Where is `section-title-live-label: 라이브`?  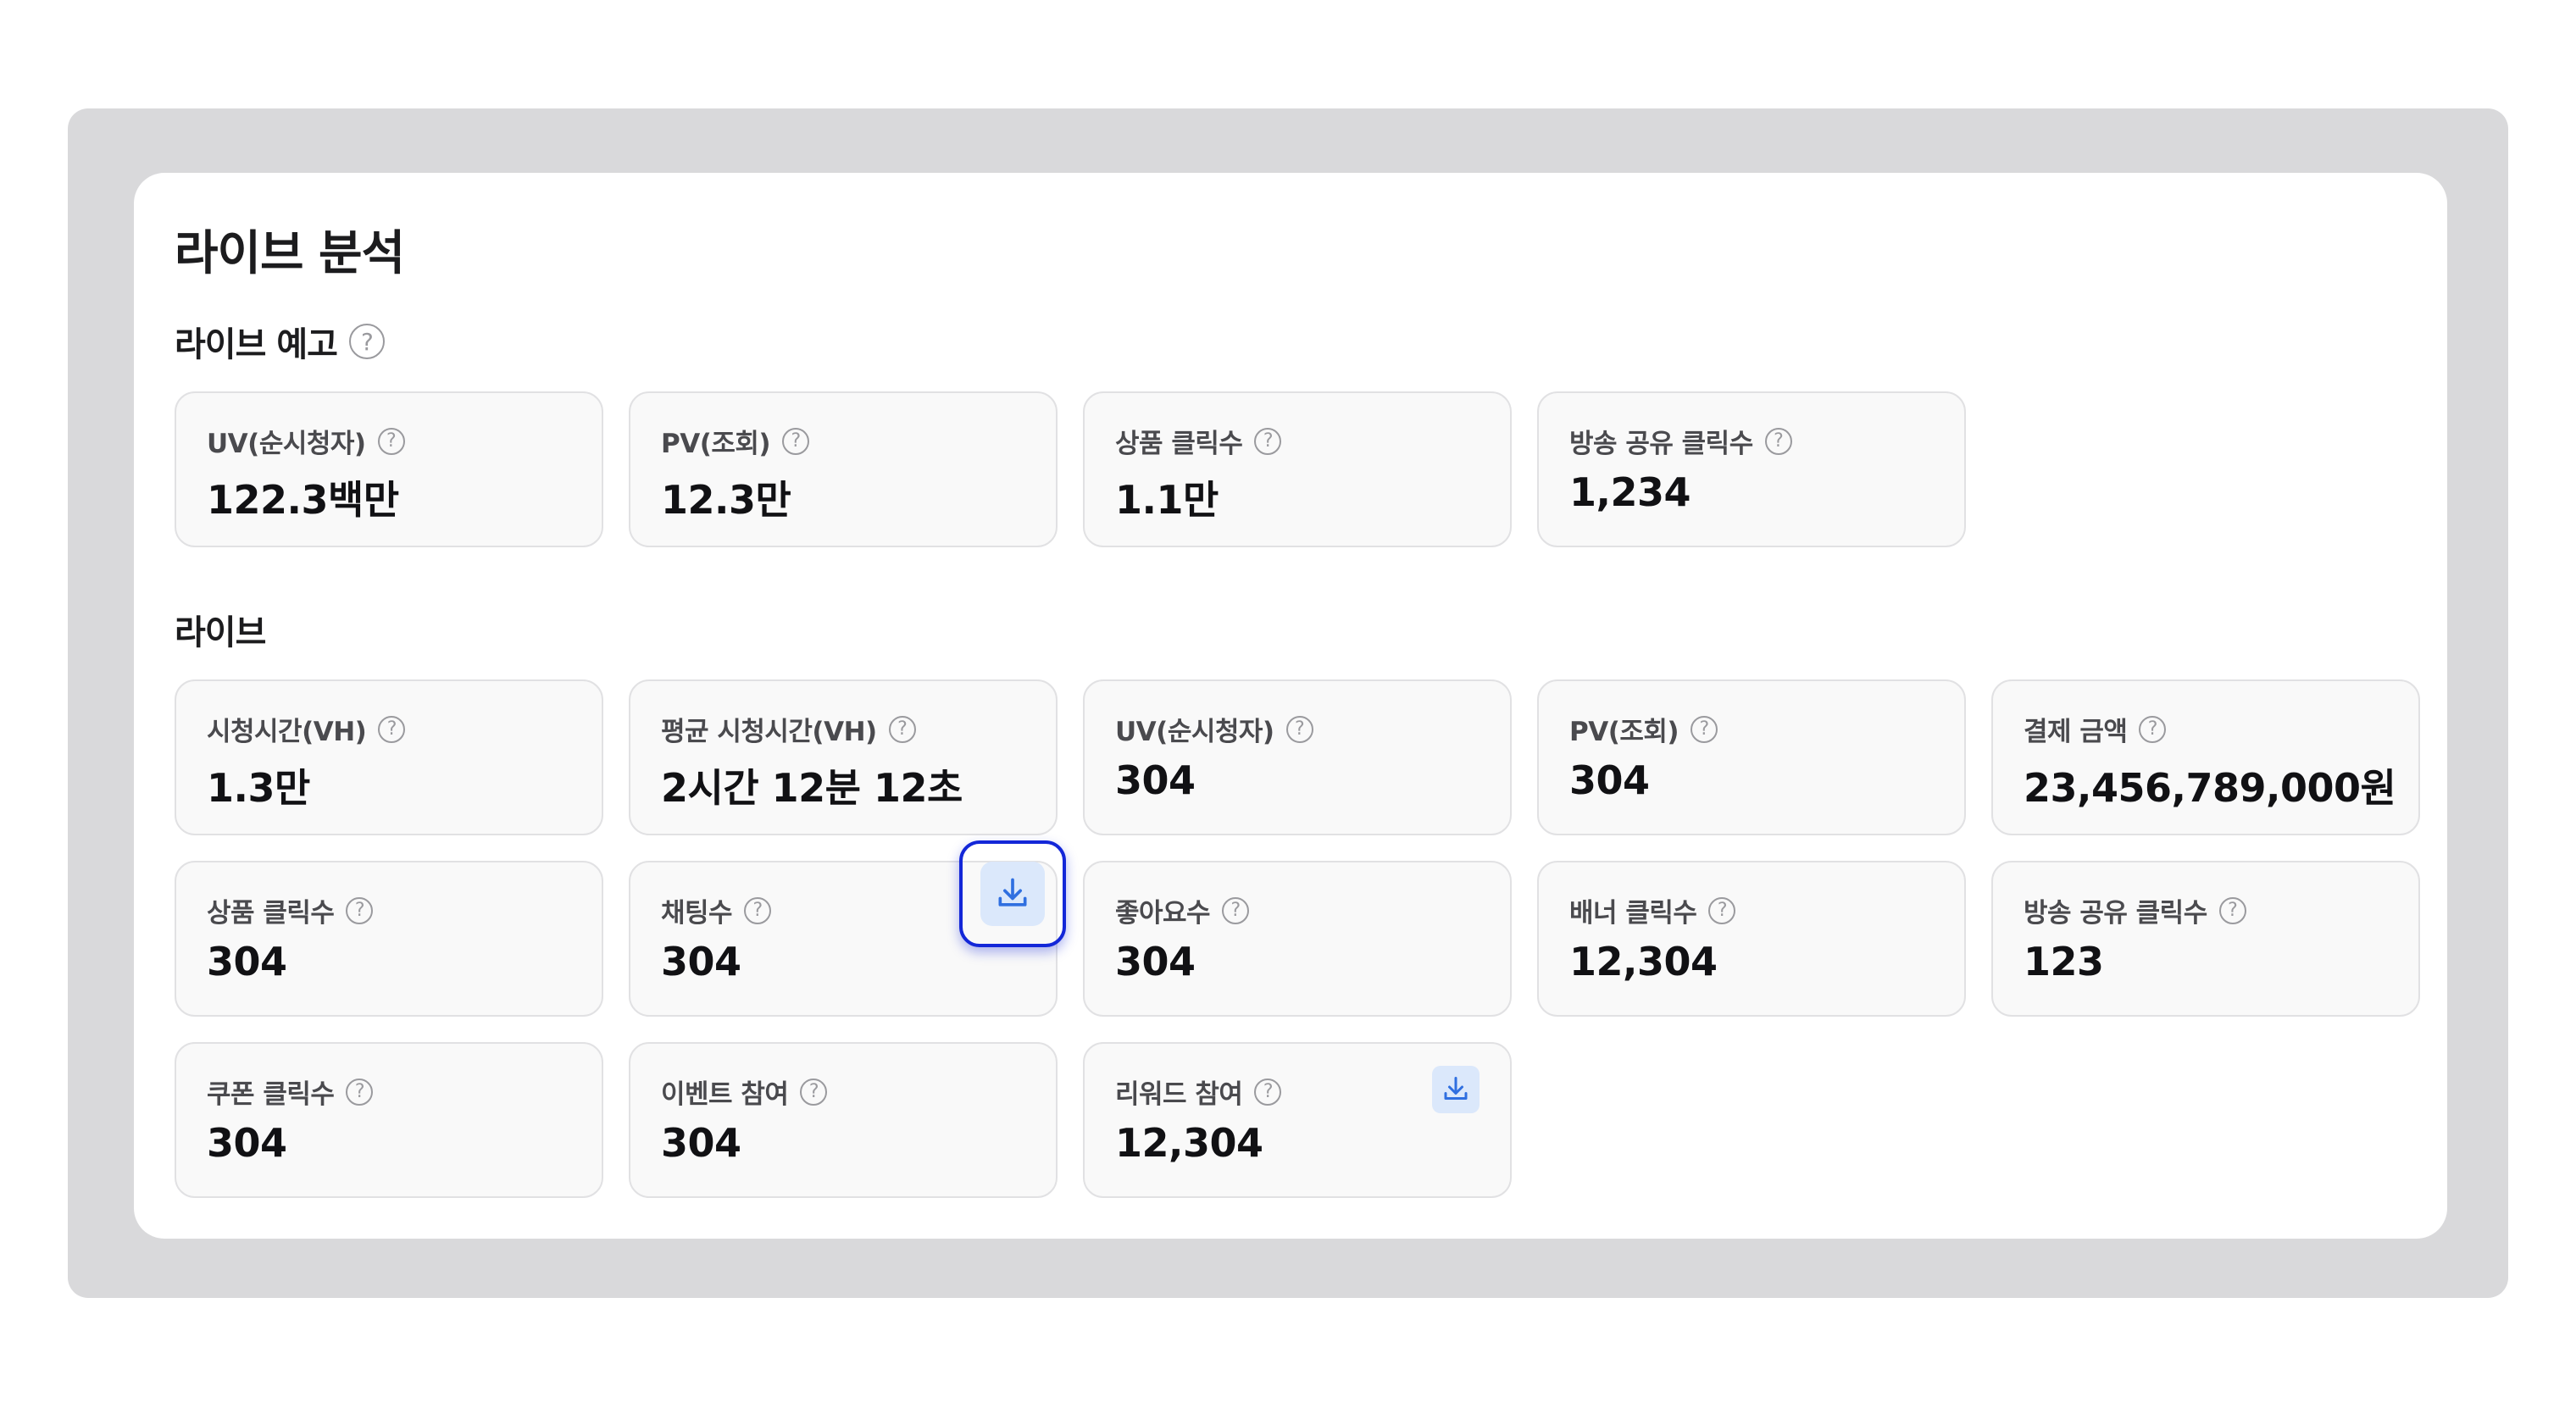 section-title-live-label: 라이브 is located at coordinates (220, 632).